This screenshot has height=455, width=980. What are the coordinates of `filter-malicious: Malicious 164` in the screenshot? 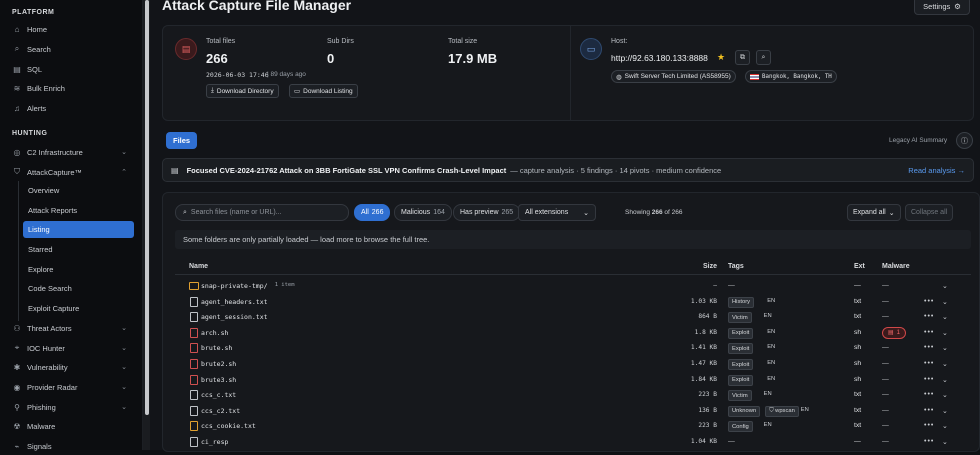 It's located at (423, 212).